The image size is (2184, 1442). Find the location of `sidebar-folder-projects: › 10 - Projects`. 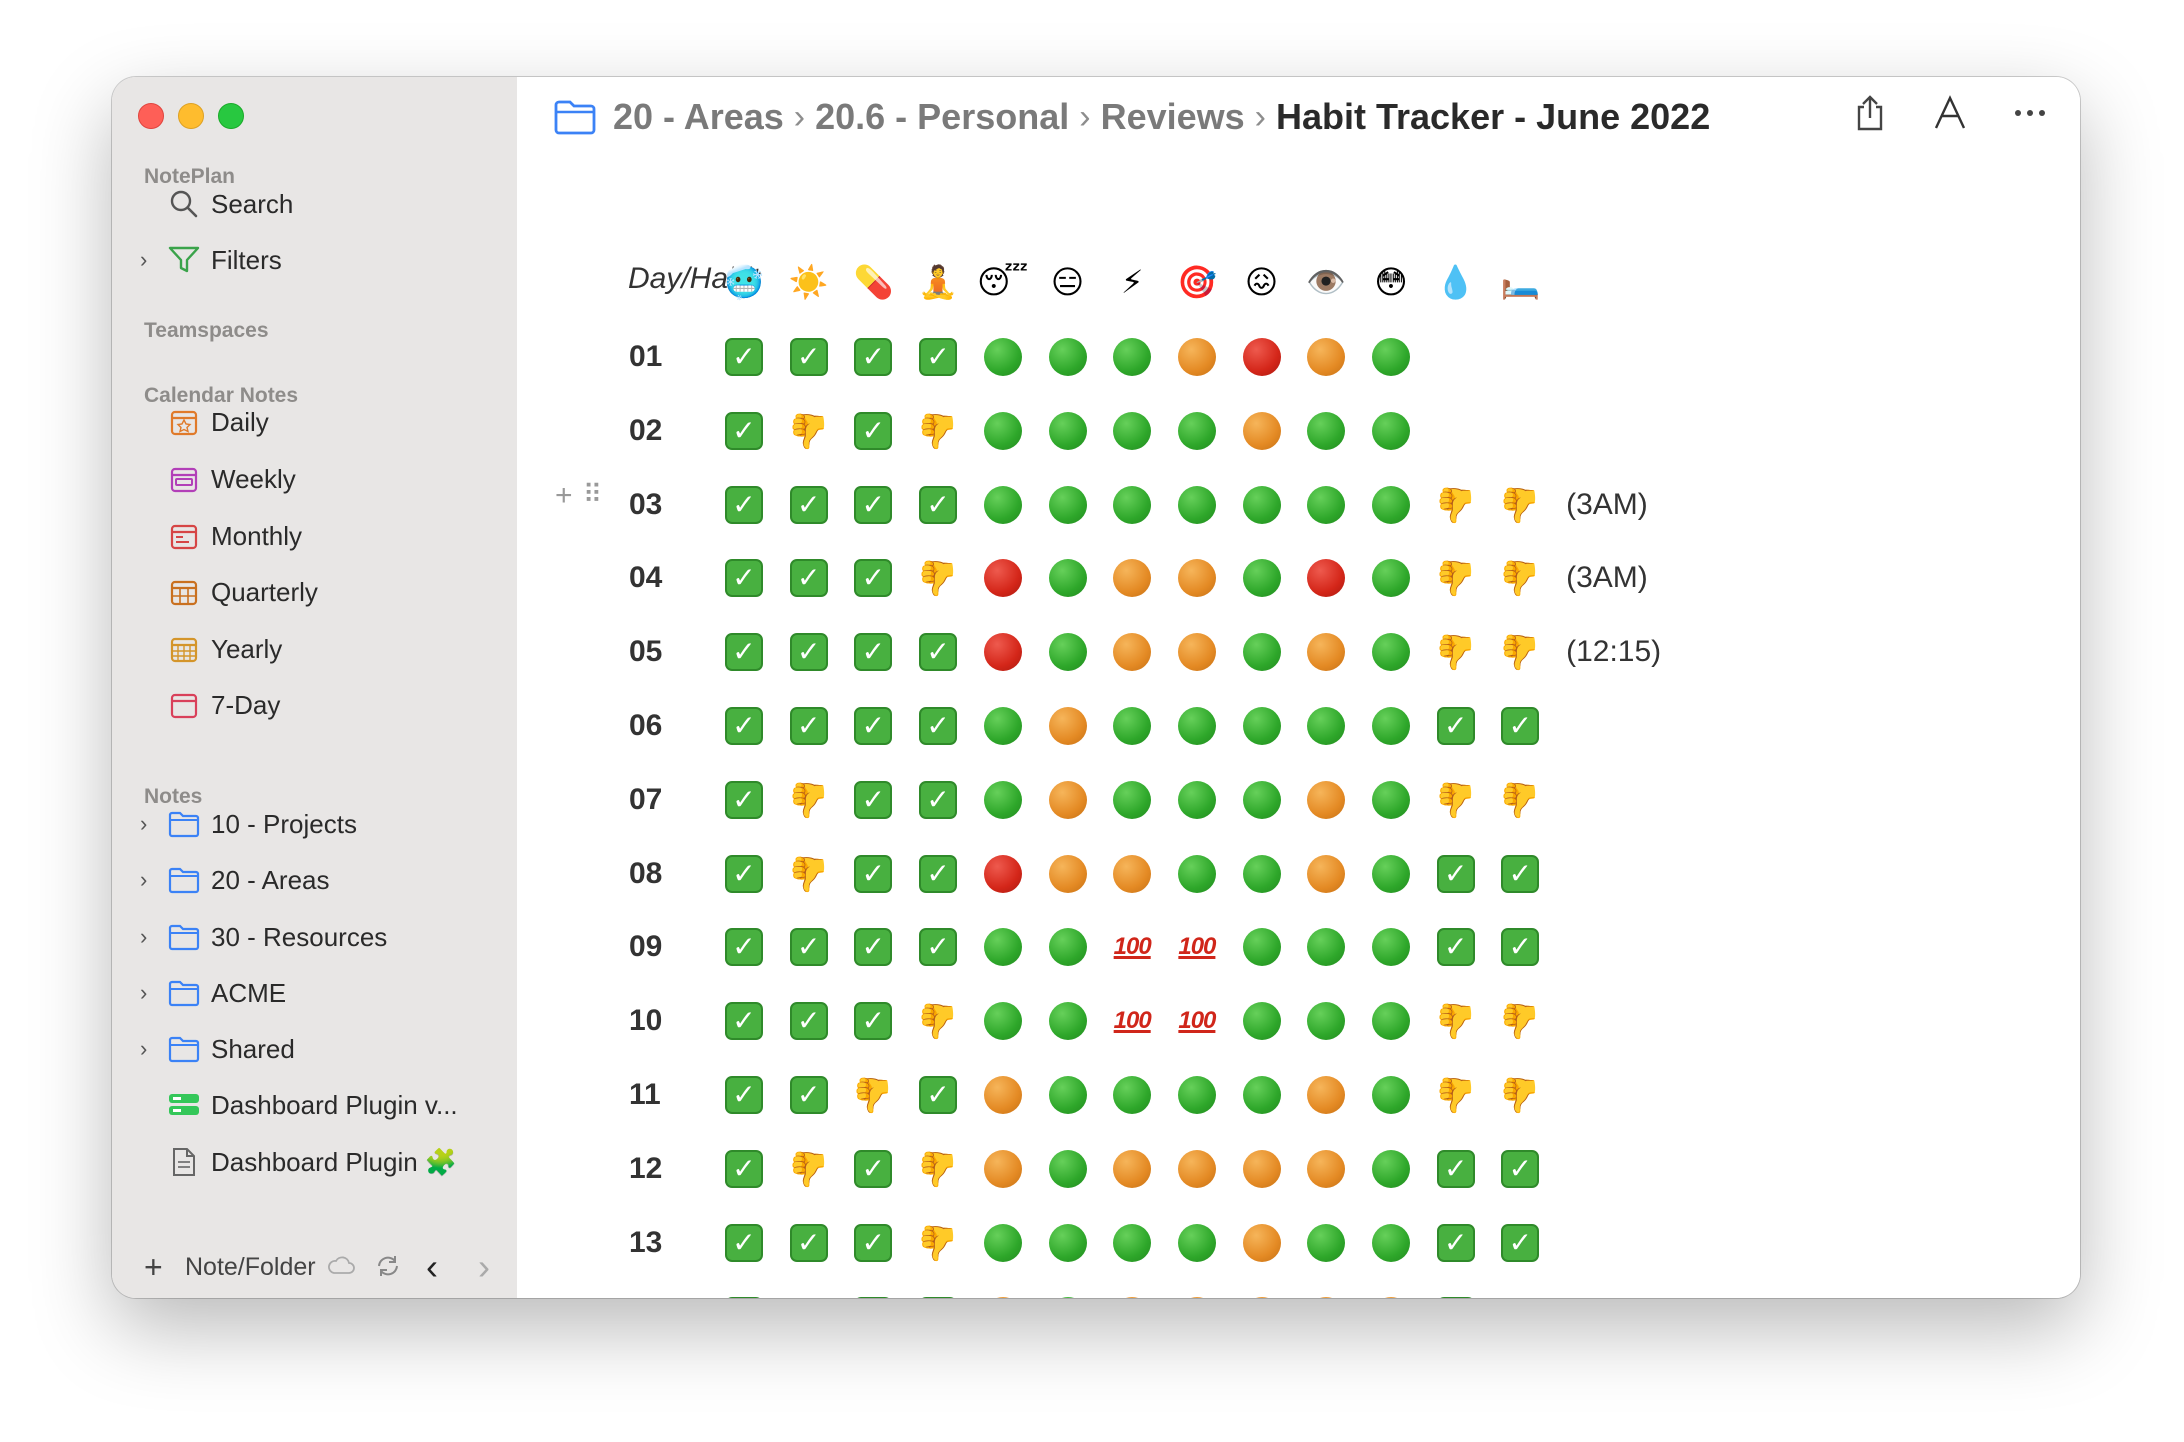

sidebar-folder-projects: › 10 - Projects is located at coordinates (314, 824).